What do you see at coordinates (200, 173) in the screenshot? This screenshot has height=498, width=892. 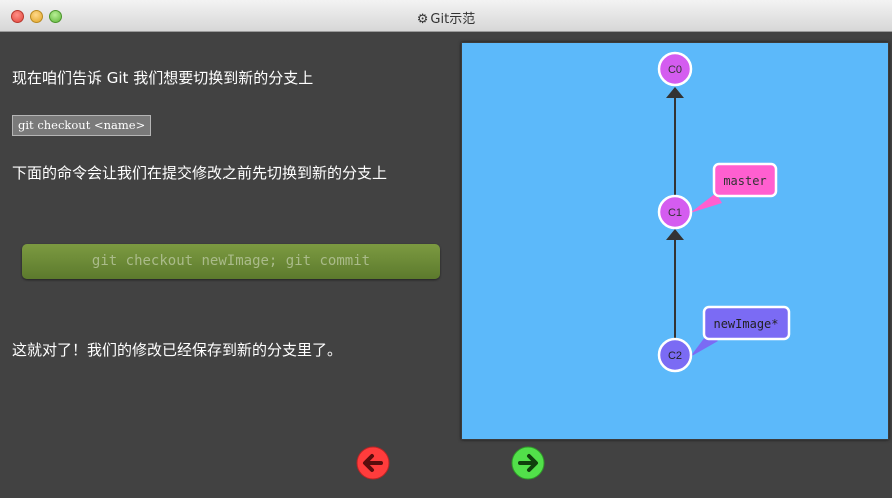 I see `instruction-paragraph: 下面的命令会让我们在提交修改之前先切换到新的分支上` at bounding box center [200, 173].